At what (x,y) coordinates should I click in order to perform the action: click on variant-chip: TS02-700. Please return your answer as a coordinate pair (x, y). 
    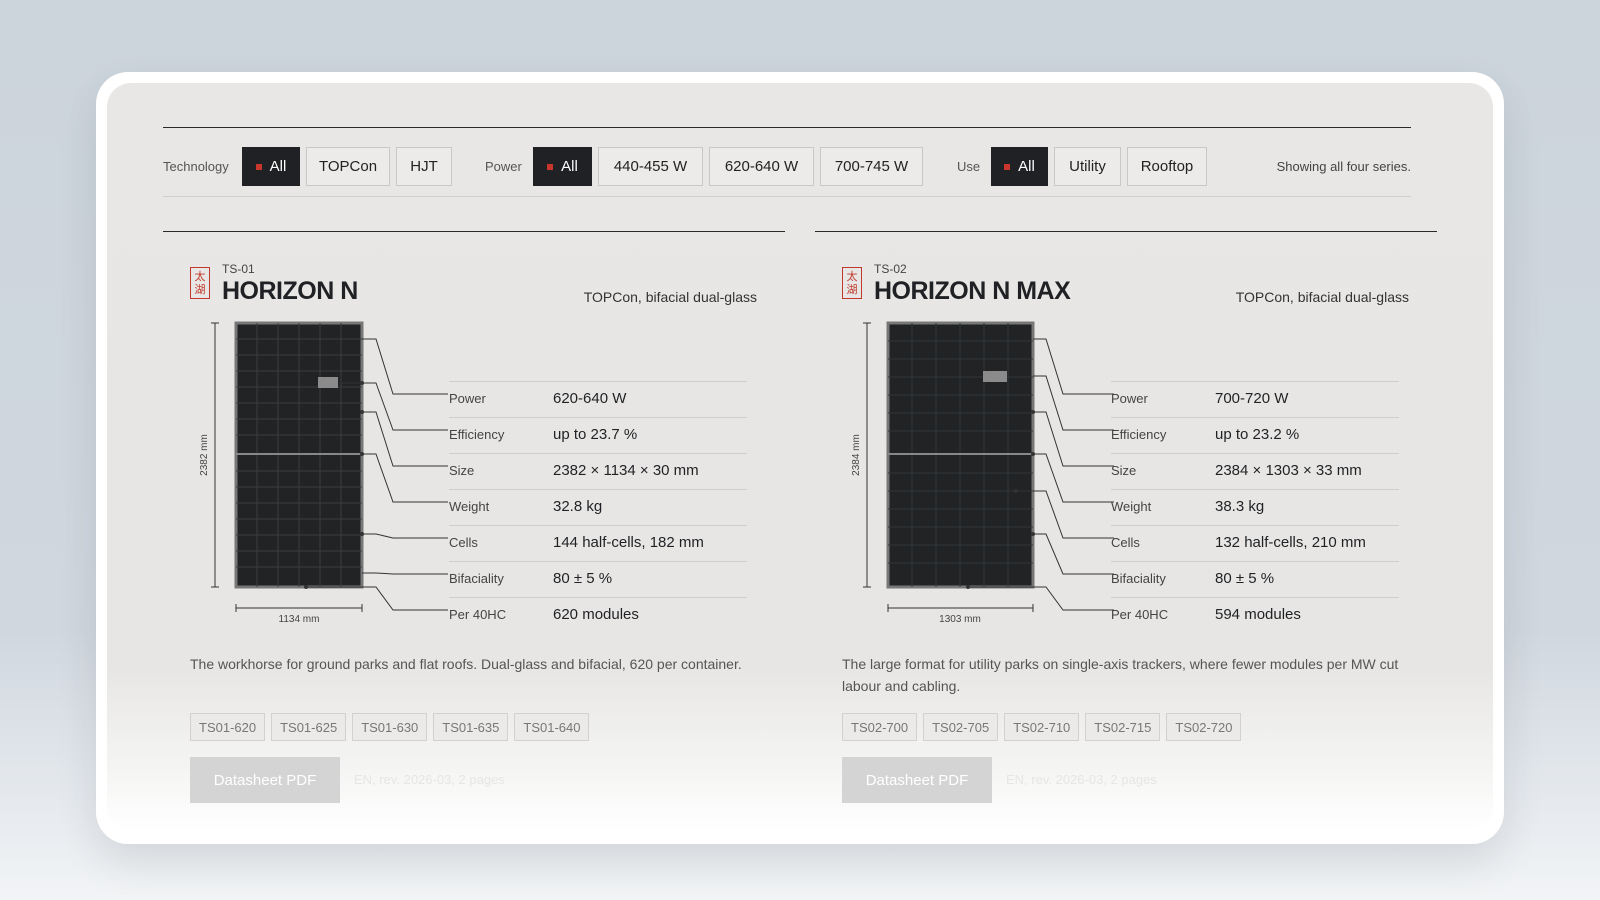
    Looking at the image, I should click on (880, 727).